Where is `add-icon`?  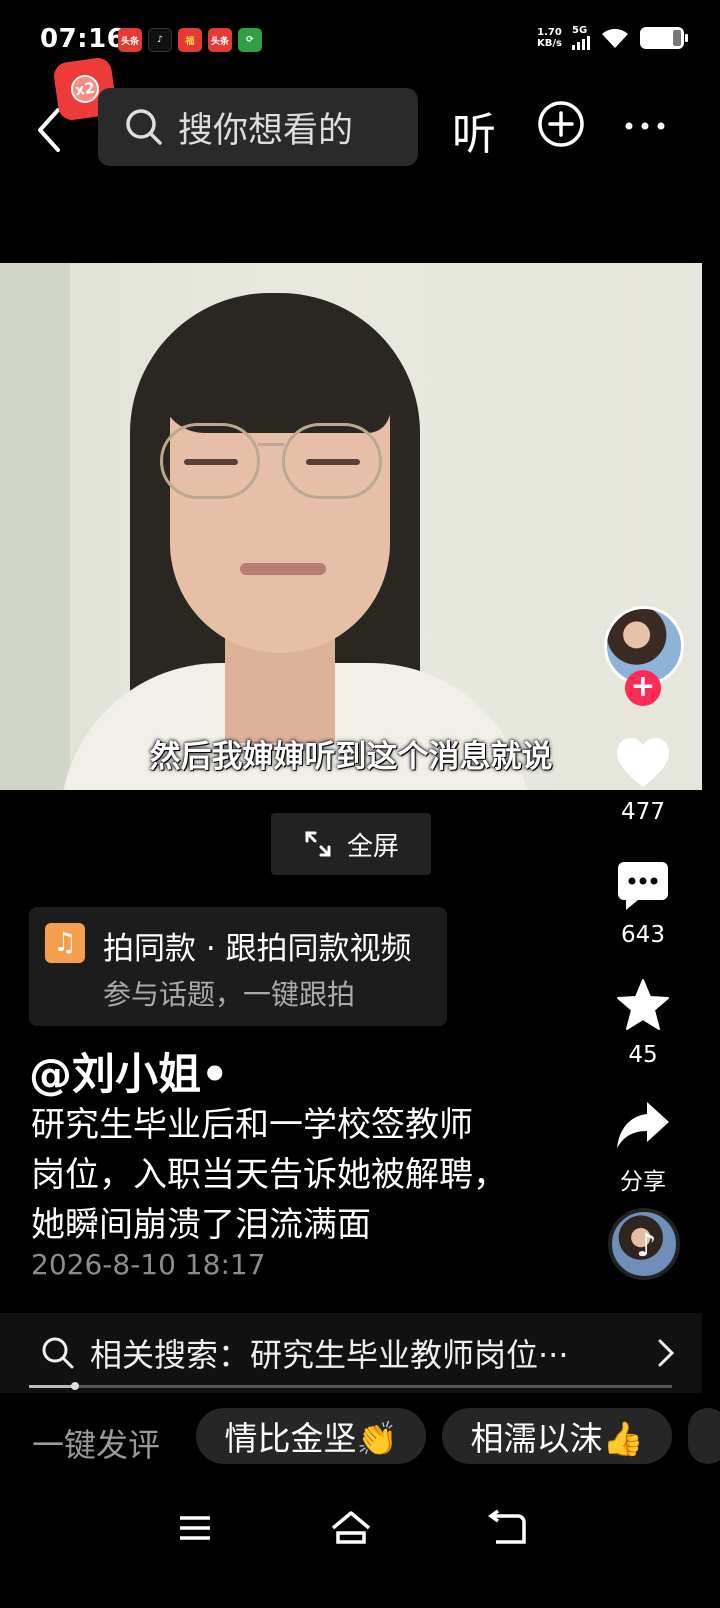
add-icon is located at coordinates (561, 124).